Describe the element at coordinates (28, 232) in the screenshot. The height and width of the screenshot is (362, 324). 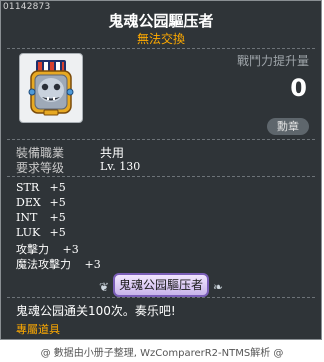
I see `stat-name: LUK` at that location.